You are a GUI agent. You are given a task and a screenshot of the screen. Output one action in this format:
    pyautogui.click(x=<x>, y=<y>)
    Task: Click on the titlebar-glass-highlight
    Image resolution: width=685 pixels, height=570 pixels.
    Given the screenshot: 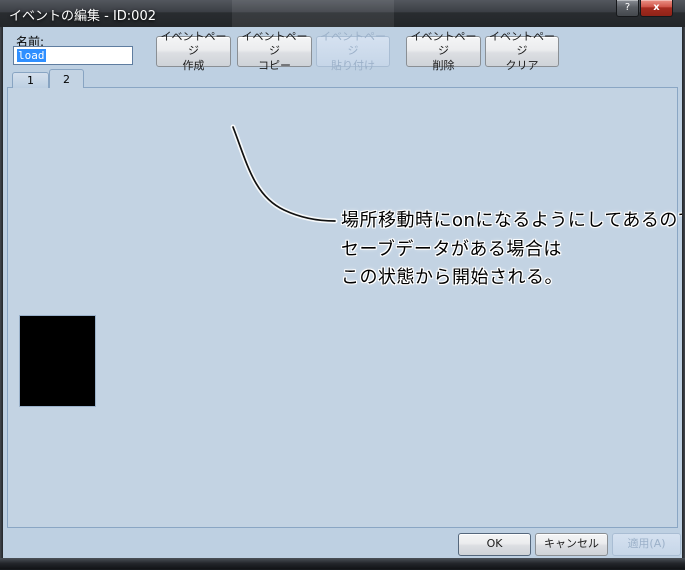 What is the action you would take?
    pyautogui.click(x=313, y=13)
    